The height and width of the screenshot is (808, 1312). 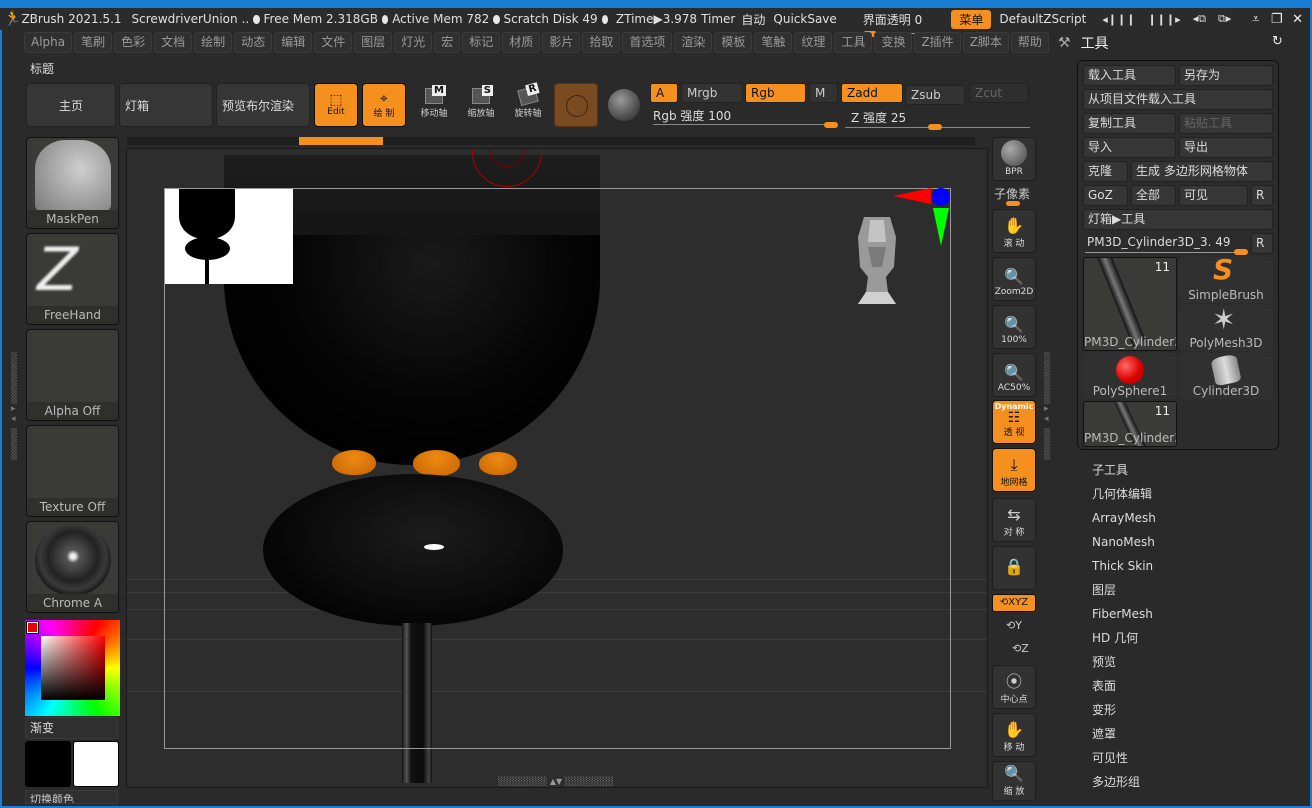 What do you see at coordinates (1129, 123) in the screenshot?
I see `copy-tool-button: 复制工具` at bounding box center [1129, 123].